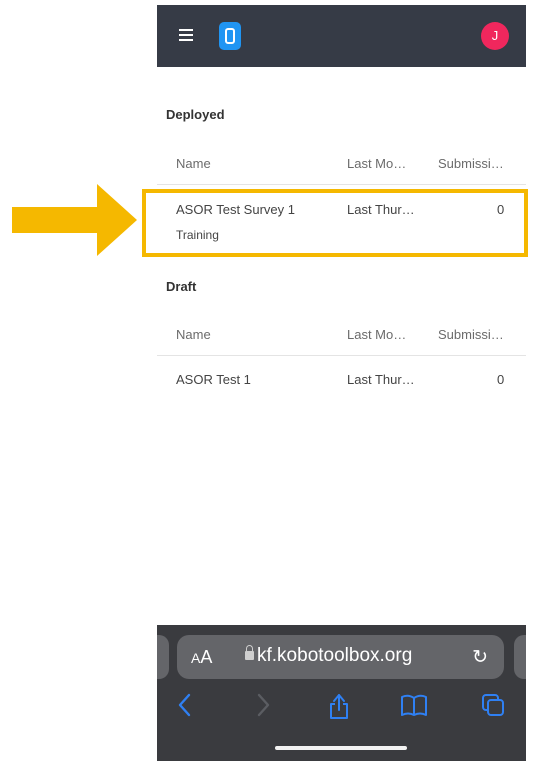 The image size is (533, 762). Describe the element at coordinates (185, 705) in the screenshot. I see `back-icon` at that location.